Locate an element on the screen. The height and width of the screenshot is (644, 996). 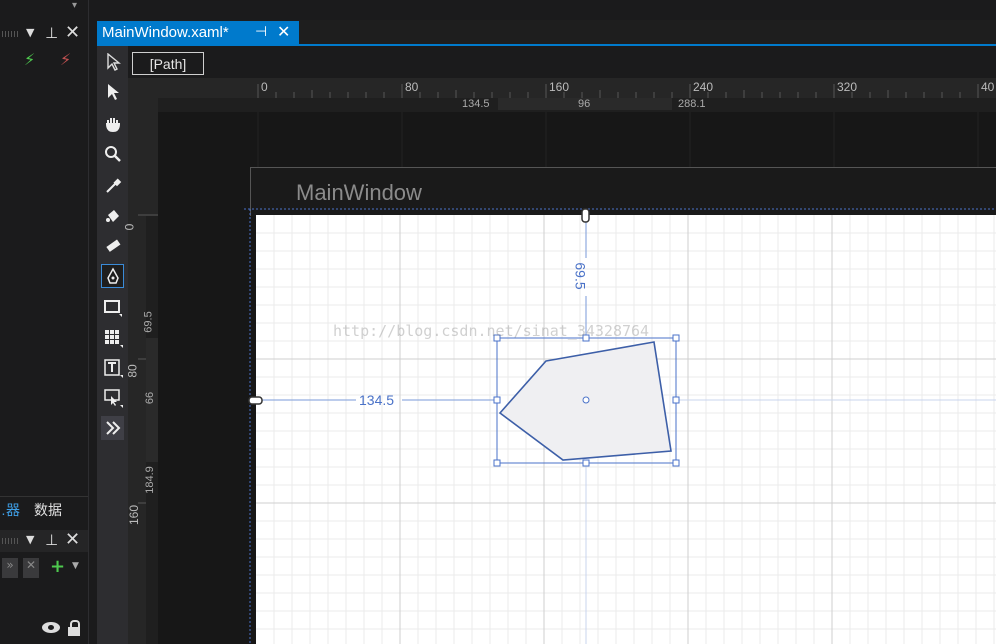
resize-handle-w is located at coordinates (497, 400).